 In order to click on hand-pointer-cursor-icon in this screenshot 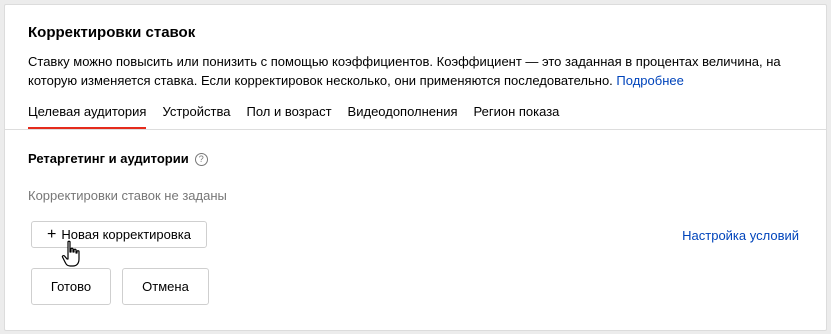, I will do `click(70, 253)`.